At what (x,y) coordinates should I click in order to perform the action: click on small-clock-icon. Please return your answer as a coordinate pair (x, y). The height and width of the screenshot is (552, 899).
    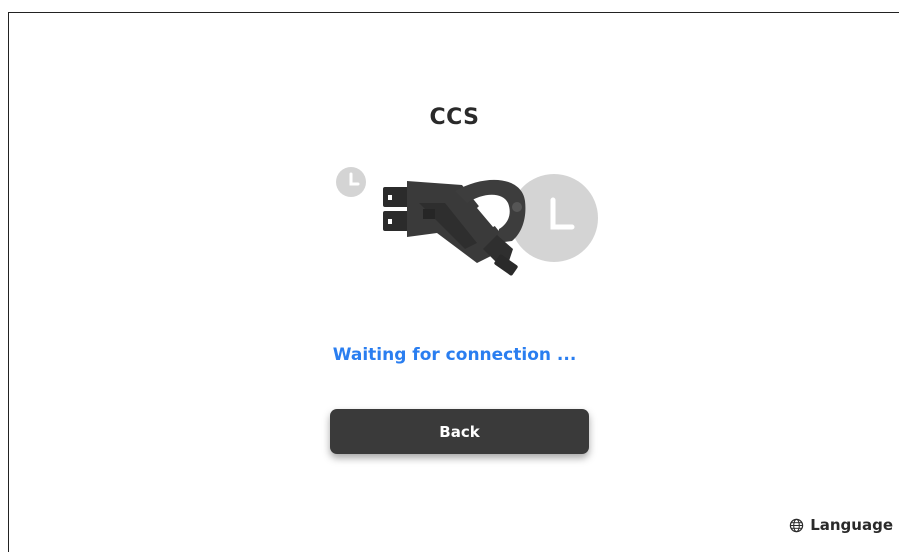
    Looking at the image, I should click on (351, 182).